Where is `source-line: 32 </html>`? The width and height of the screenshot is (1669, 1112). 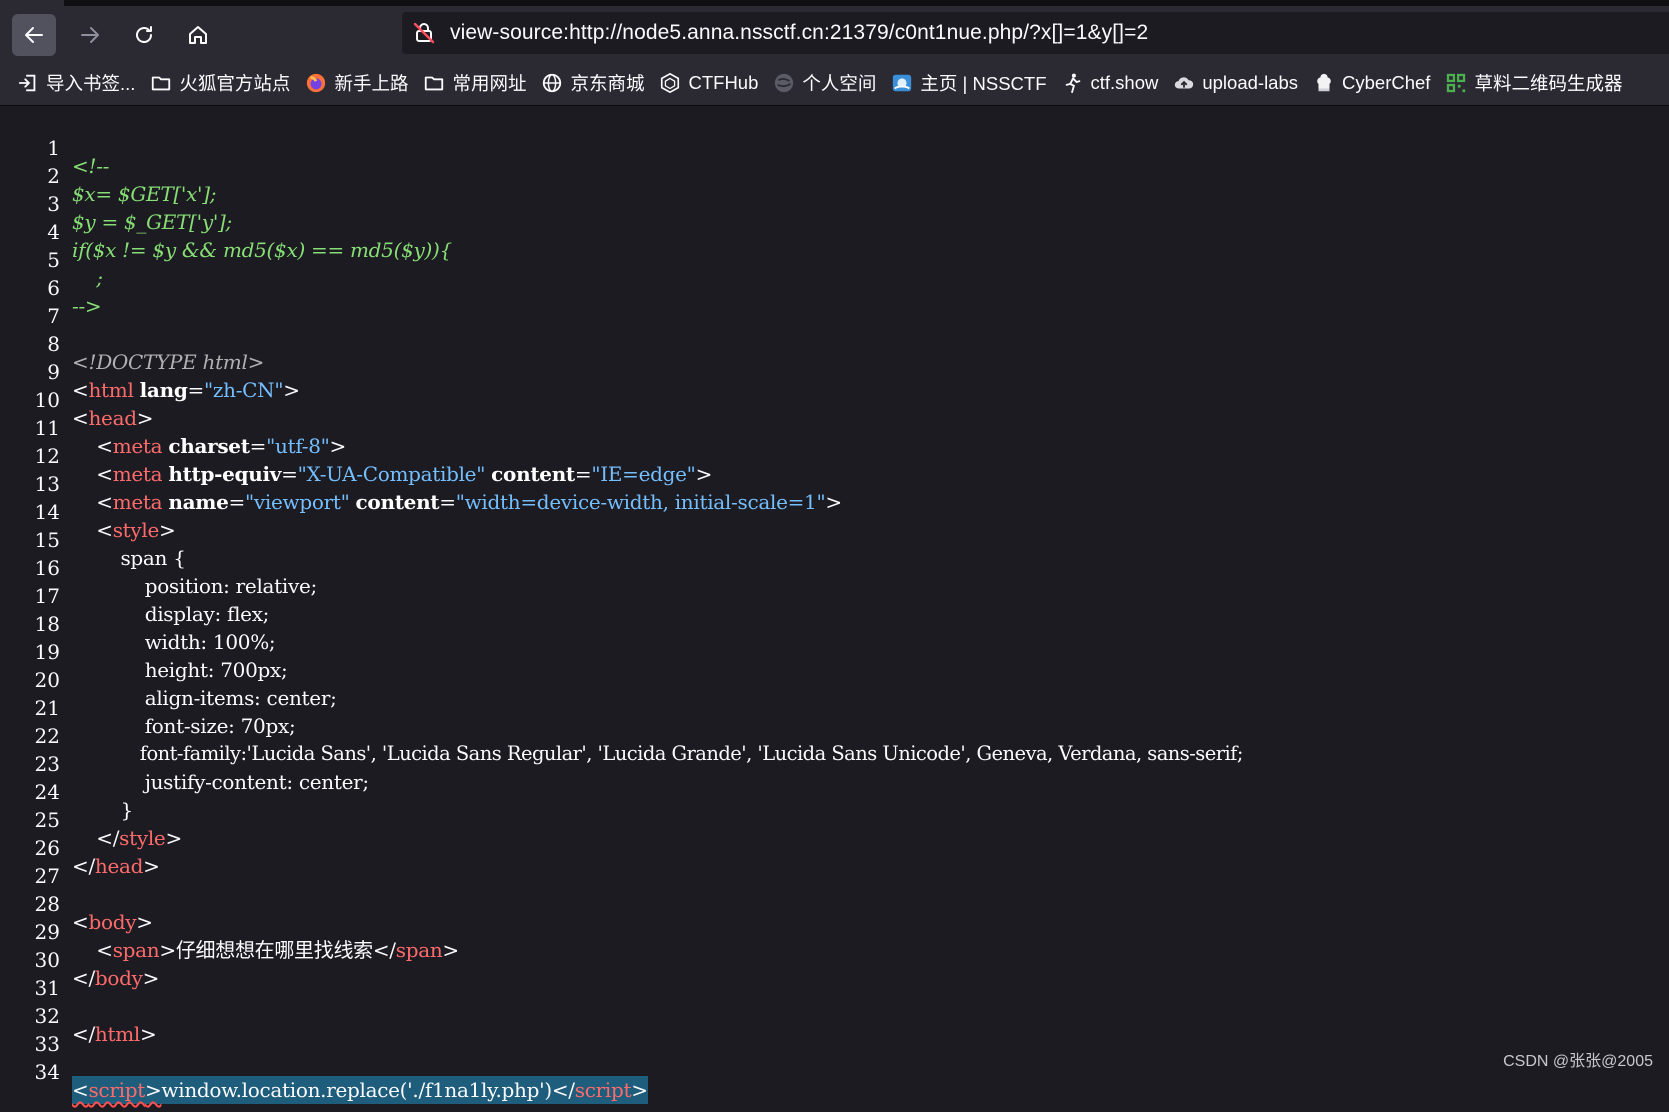 source-line: 32 </html> is located at coordinates (78, 1015).